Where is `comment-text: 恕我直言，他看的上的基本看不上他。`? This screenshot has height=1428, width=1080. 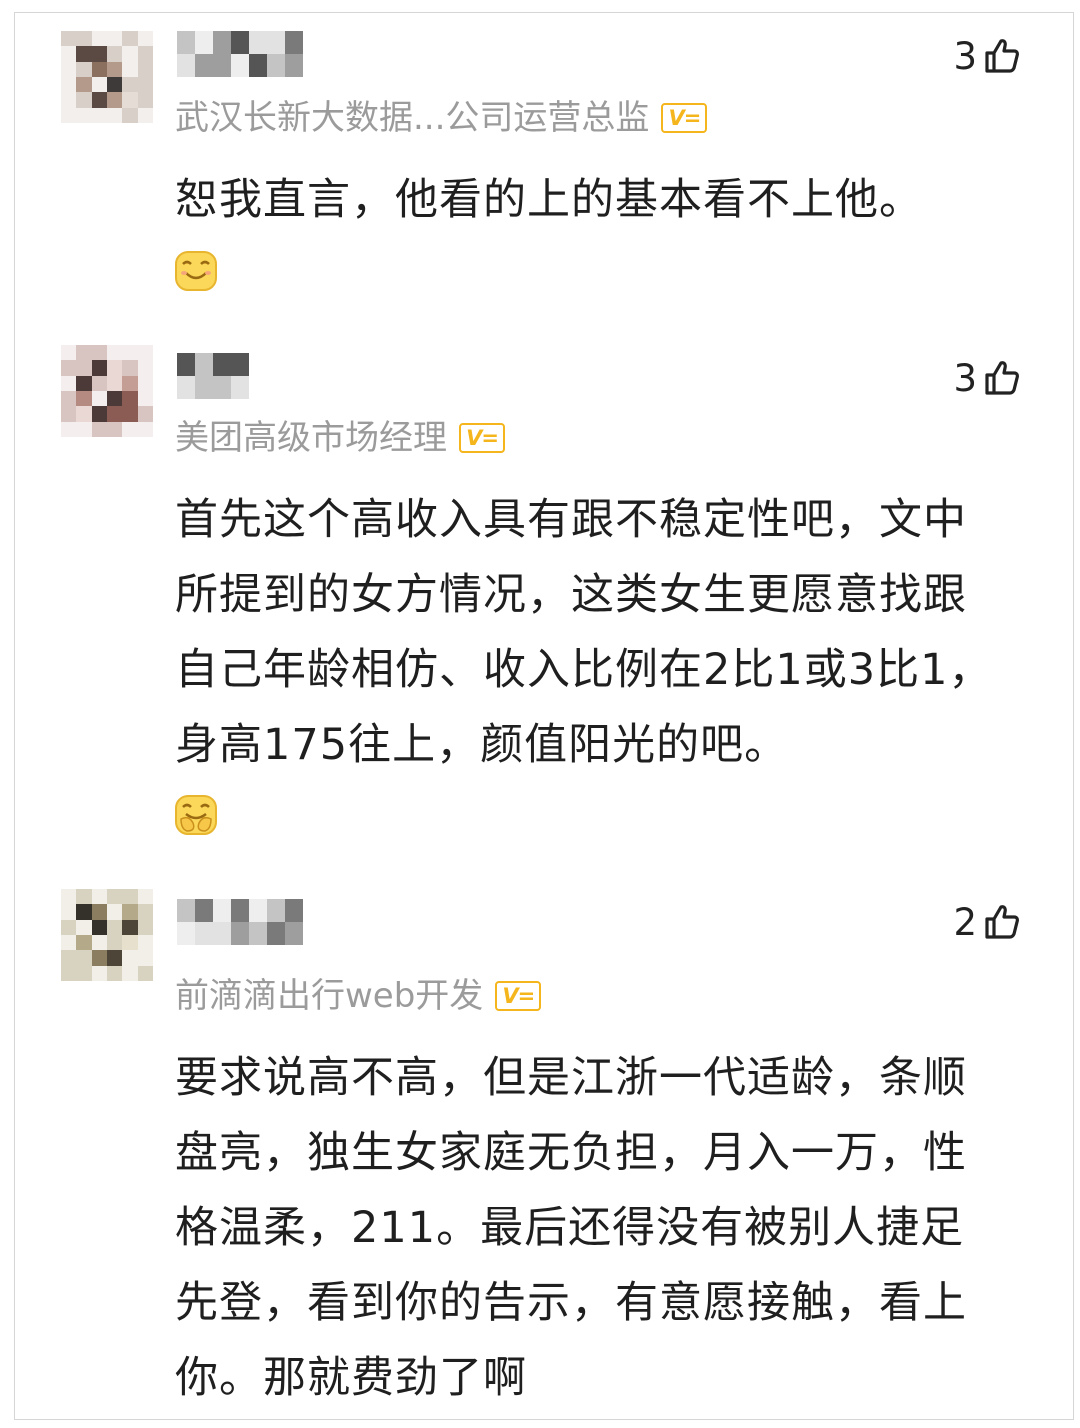 comment-text: 恕我直言，他看的上的基本看不上他。 is located at coordinates (549, 200).